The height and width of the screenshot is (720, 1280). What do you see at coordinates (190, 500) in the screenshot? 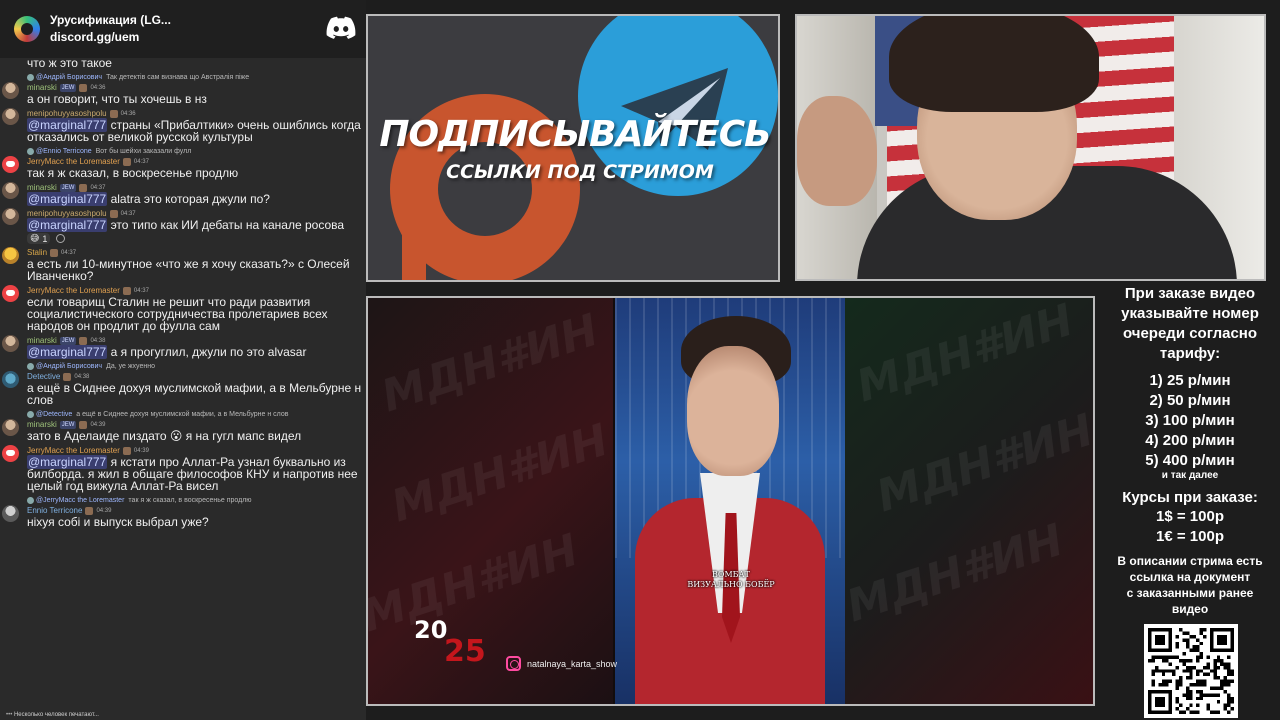
I see `reply-text: так я ж сказал, в воскресенье продлю` at bounding box center [190, 500].